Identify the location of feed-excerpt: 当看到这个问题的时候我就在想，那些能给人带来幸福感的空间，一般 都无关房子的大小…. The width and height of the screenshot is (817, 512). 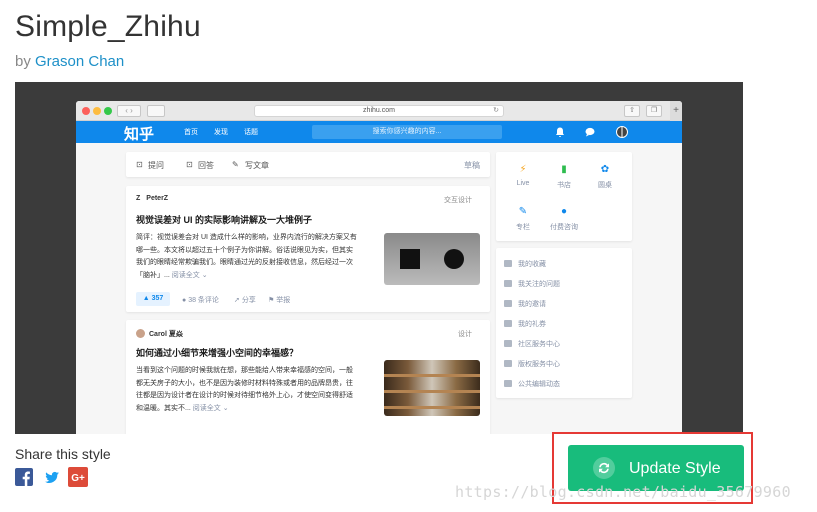
(244, 389).